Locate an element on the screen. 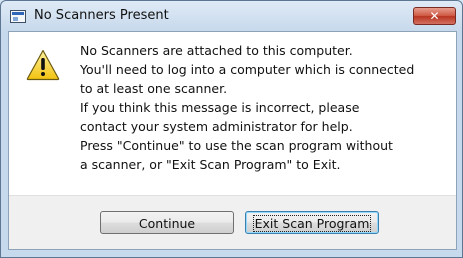 The height and width of the screenshot is (258, 463). exit-scan-program-label: Exit Scan Program is located at coordinates (312, 223).